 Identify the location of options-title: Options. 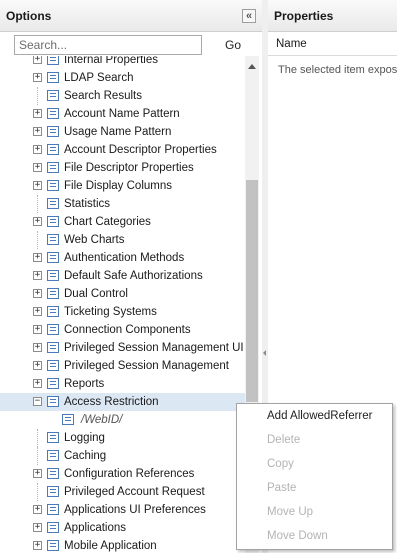
(29, 16).